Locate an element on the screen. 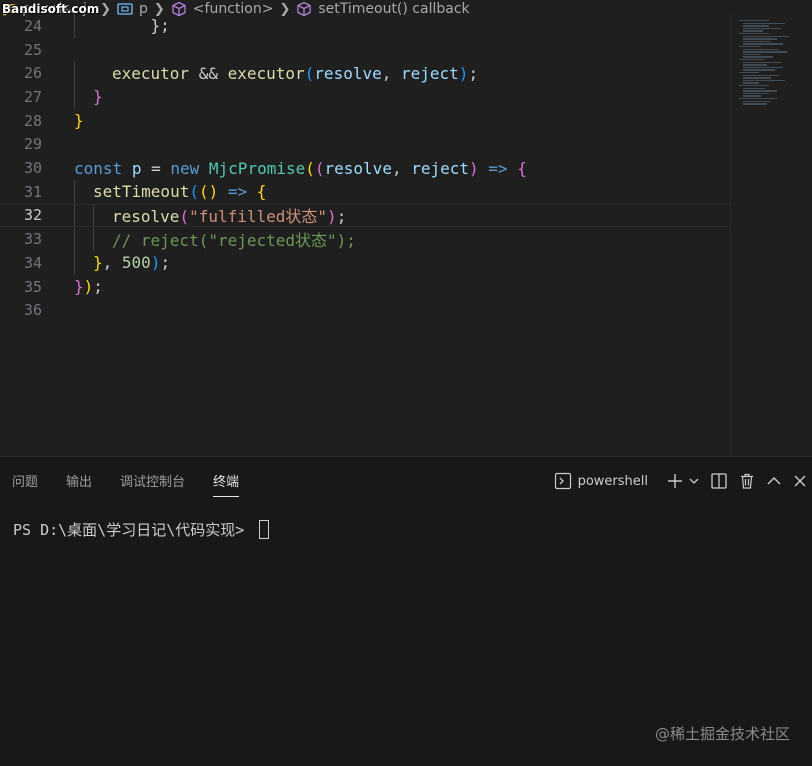 Image resolution: width=812 pixels, height=766 pixels. code-text: }; is located at coordinates (141, 25).